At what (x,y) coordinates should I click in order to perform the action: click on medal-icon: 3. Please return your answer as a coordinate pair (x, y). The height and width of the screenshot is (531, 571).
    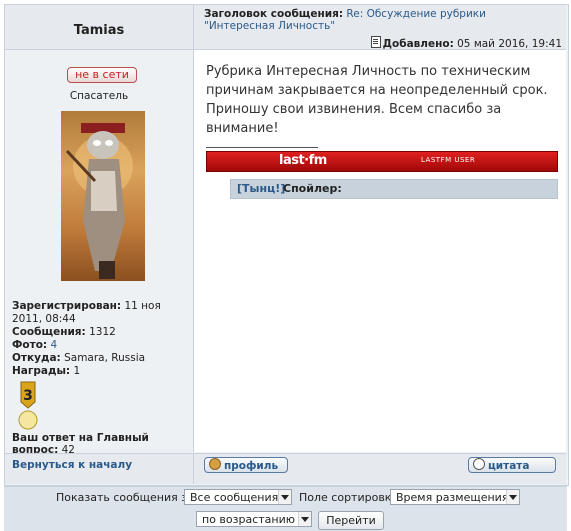
    Looking at the image, I should click on (28, 405).